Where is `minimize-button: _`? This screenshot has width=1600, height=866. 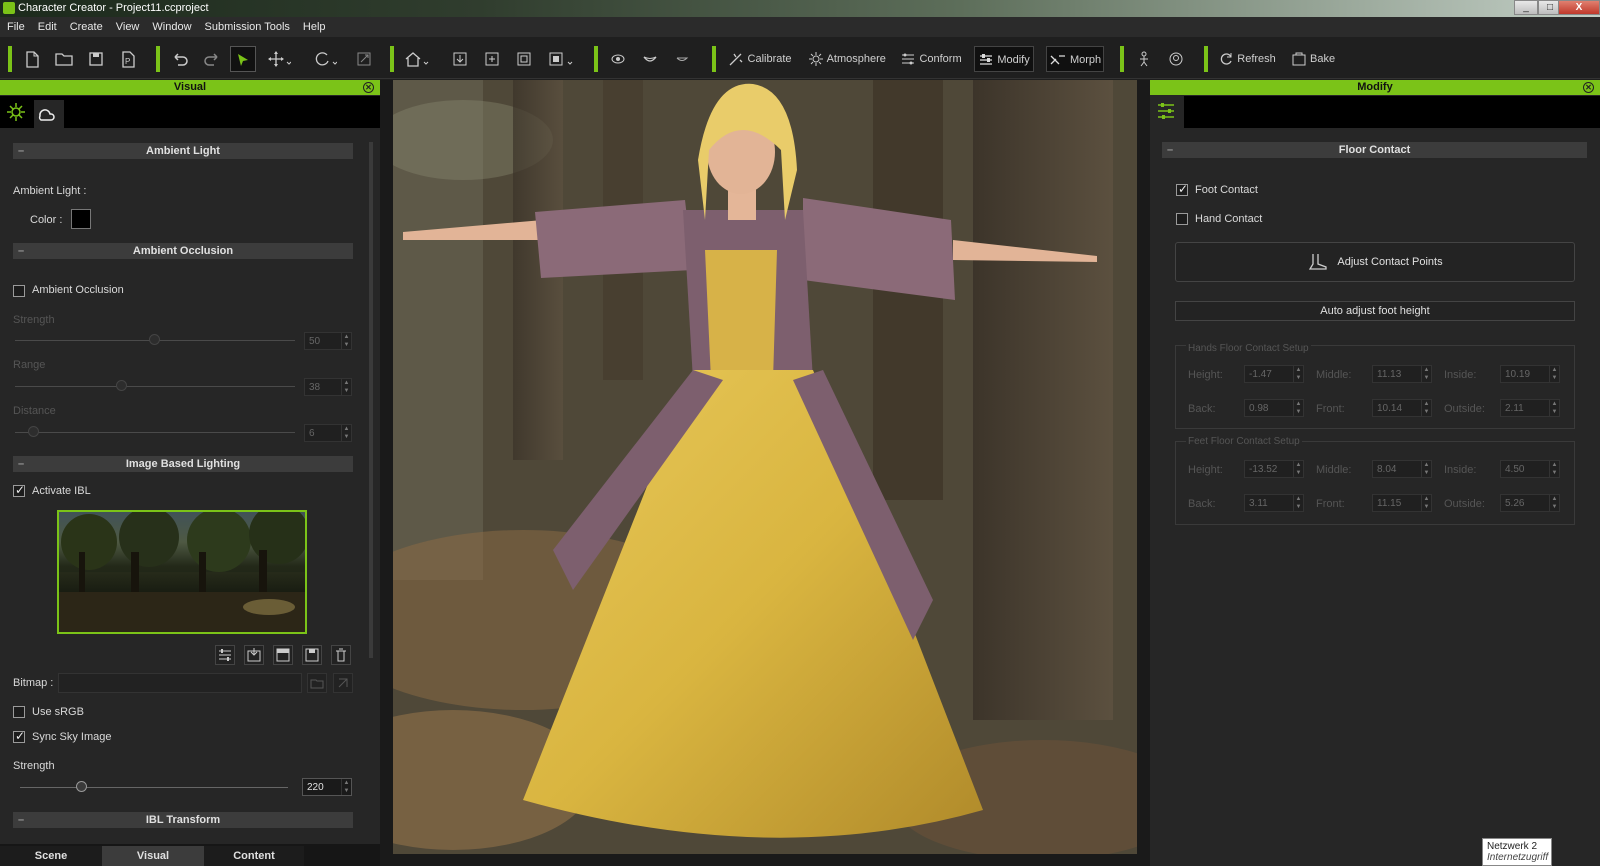
minimize-button: _ is located at coordinates (1526, 7).